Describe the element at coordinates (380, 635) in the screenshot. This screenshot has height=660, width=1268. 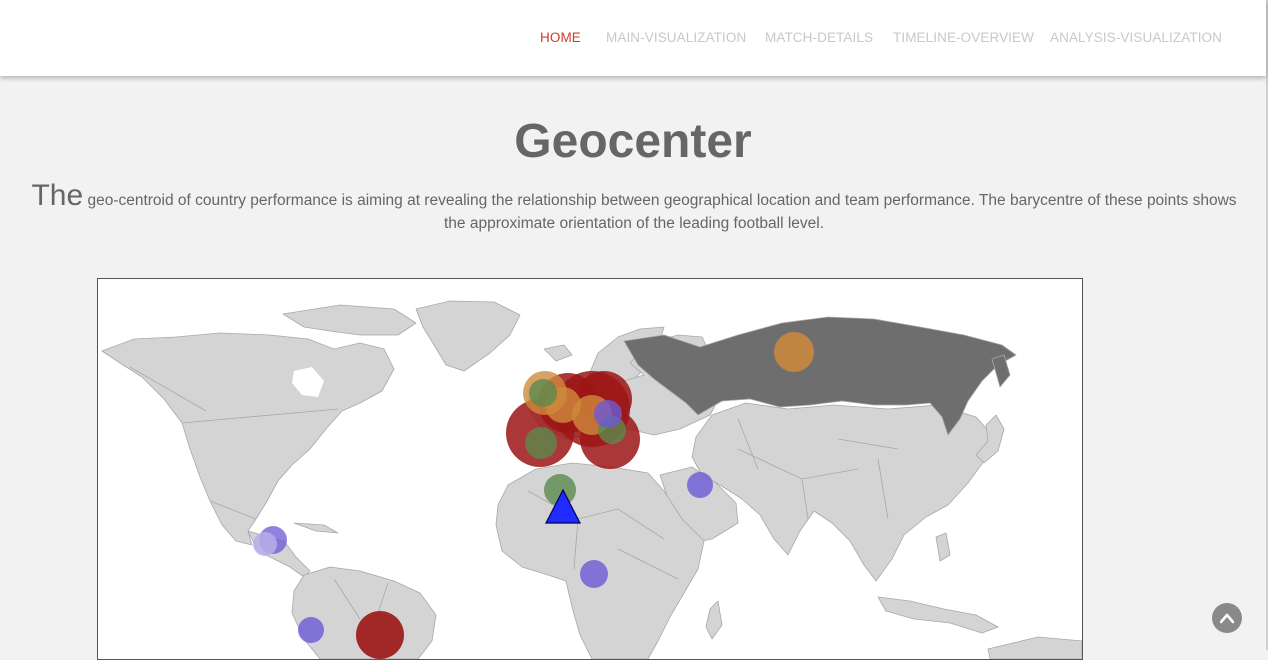
I see `south-america-circle-big` at that location.